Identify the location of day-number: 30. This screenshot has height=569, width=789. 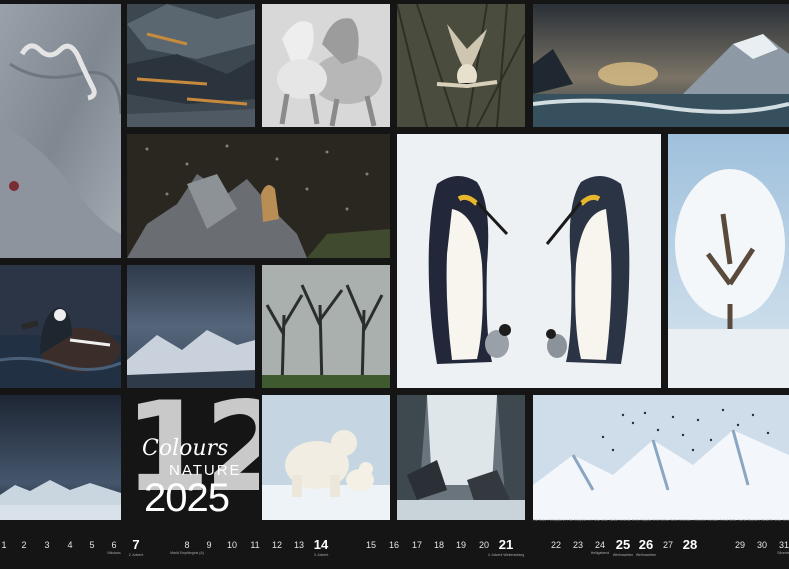
(762, 545).